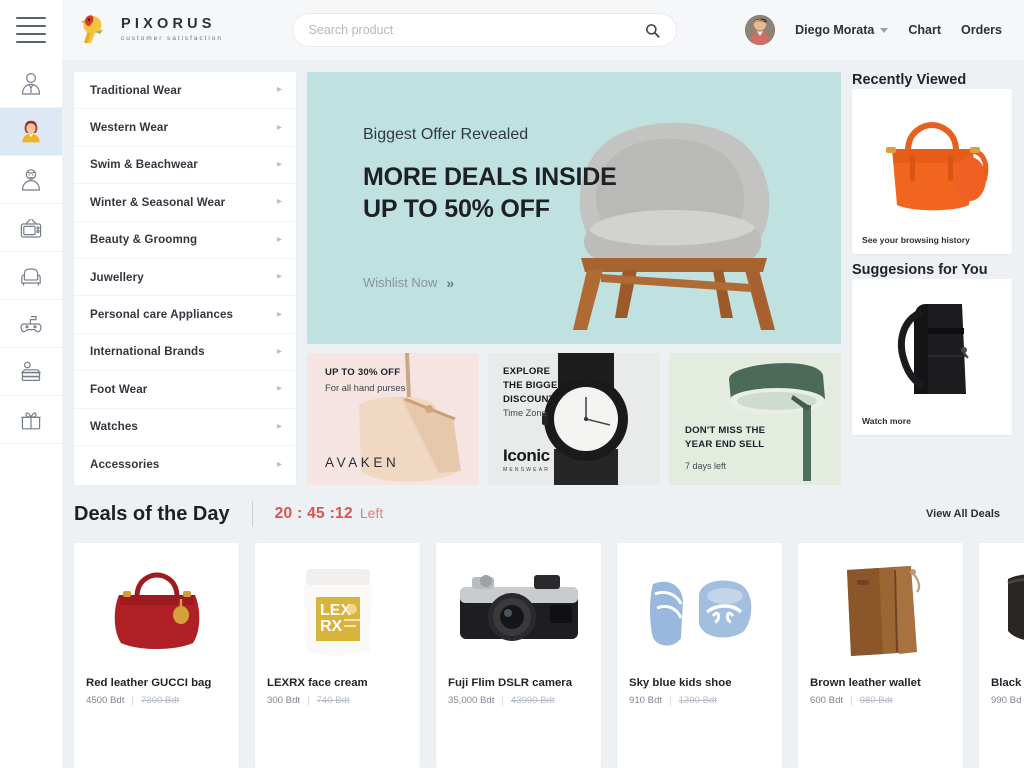 Image resolution: width=1024 pixels, height=768 pixels. I want to click on promo-head-1: EXPLORE, so click(527, 371).